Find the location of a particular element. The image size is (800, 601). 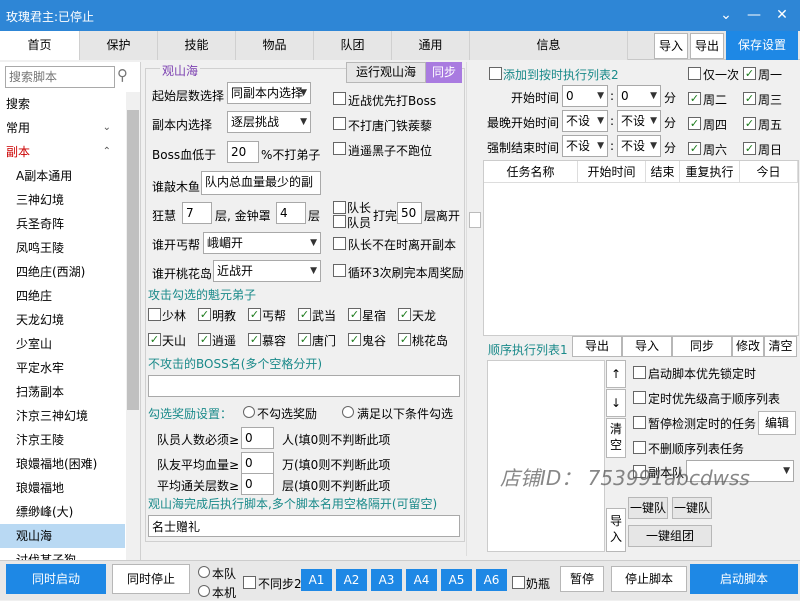

tab-6: 信息 is located at coordinates (549, 45).